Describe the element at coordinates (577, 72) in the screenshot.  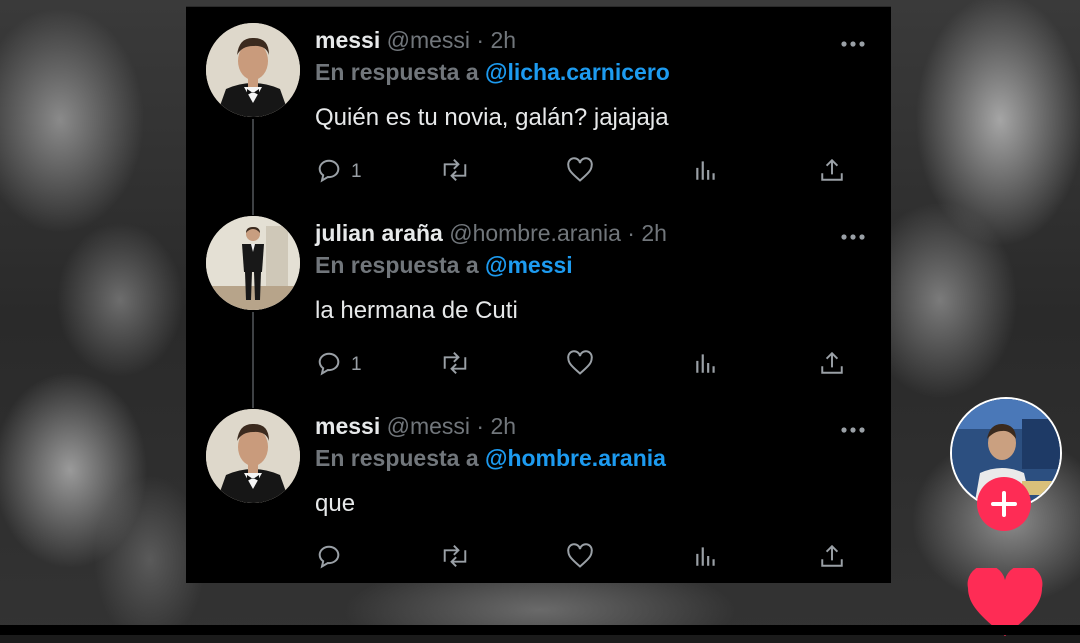
I see `reply-mention-link: @licha.carnicero` at that location.